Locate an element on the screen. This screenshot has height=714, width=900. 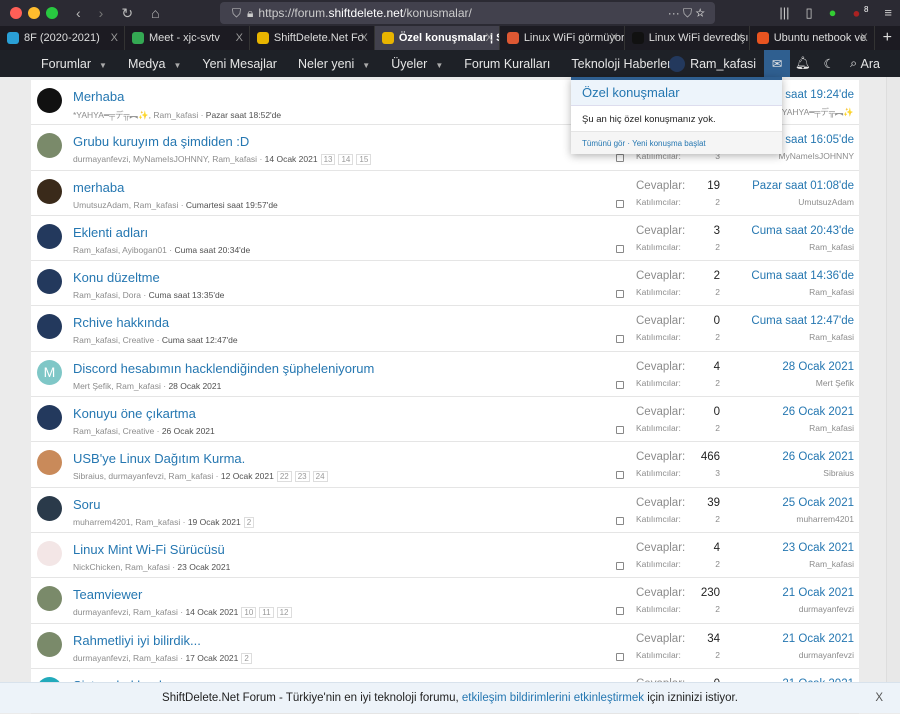
reload-icon: ↻ is located at coordinates (127, 13).